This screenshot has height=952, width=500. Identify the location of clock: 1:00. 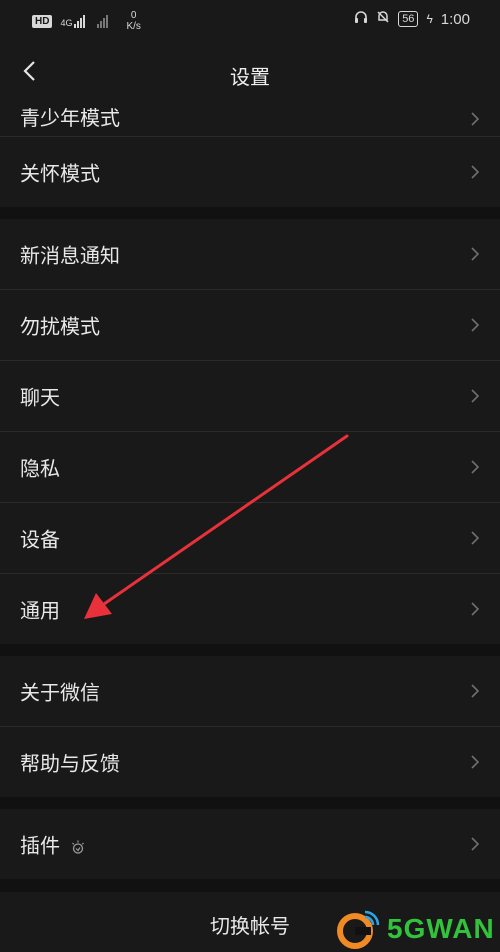
(455, 19).